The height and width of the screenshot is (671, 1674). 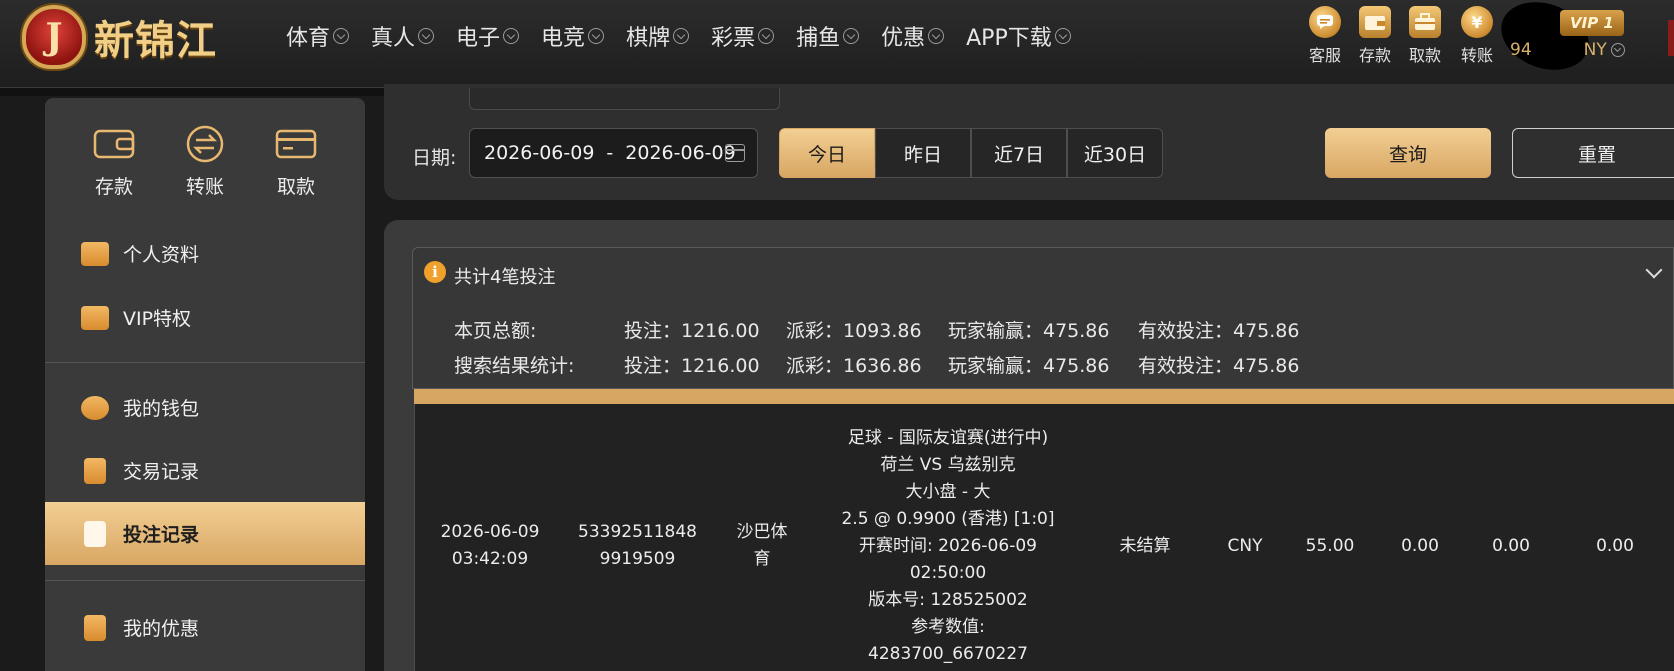 I want to click on sidebar-transfer-button: 转账, so click(x=205, y=173).